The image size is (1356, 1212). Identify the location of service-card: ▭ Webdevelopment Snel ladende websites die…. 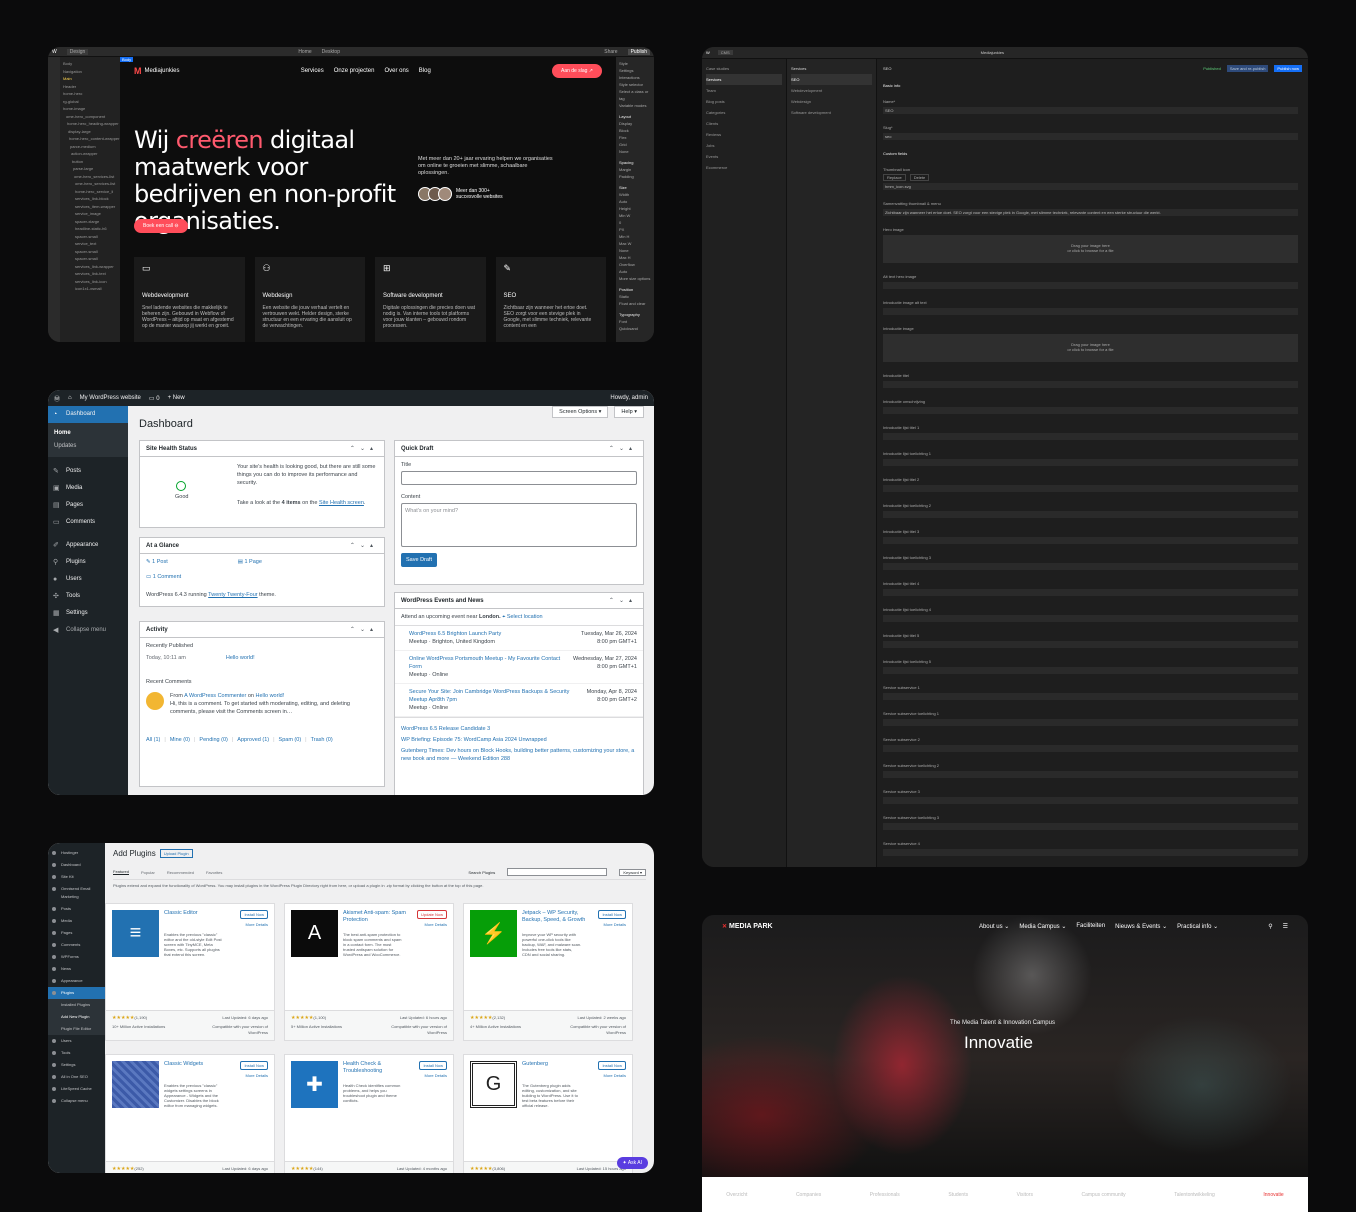
(189, 299).